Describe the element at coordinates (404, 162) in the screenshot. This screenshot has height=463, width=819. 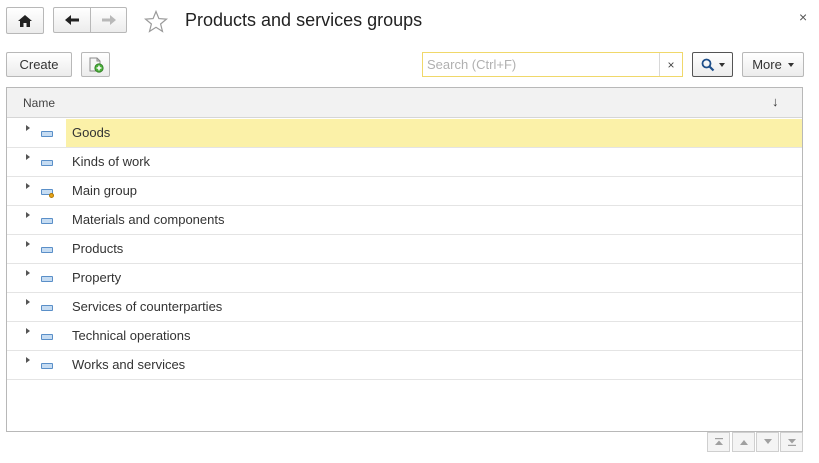
I see `list-item: Kinds of work` at that location.